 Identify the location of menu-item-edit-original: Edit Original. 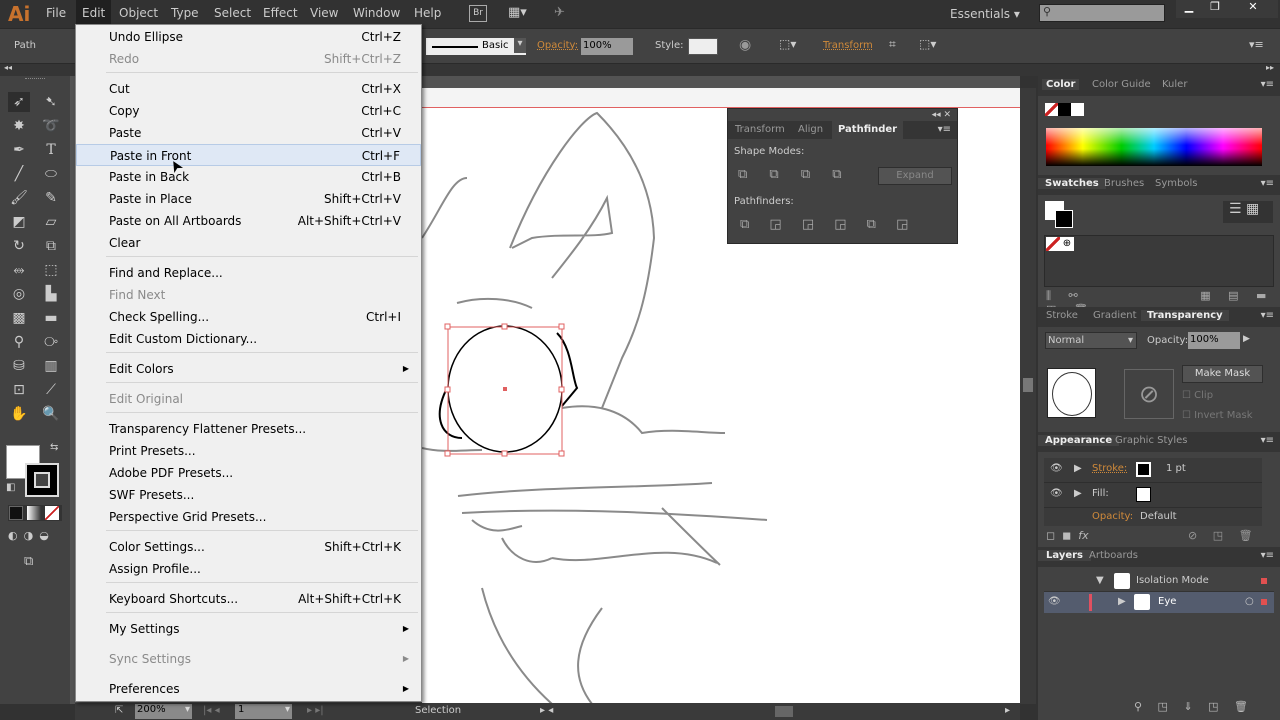
(248, 399).